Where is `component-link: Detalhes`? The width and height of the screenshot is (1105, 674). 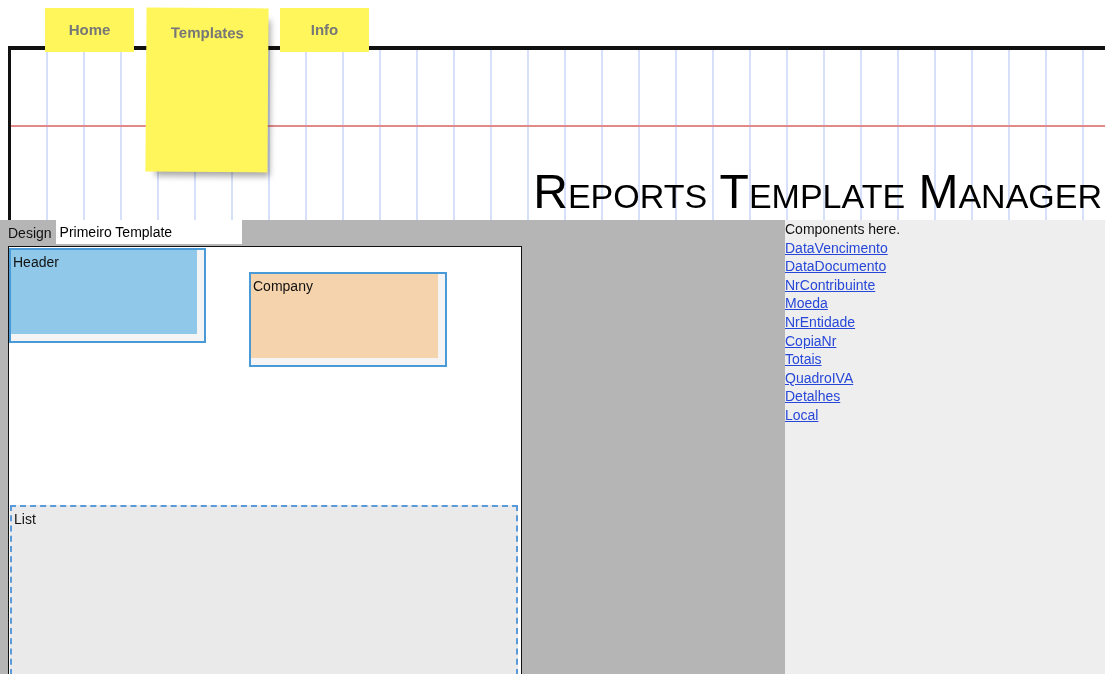
component-link: Detalhes is located at coordinates (813, 396).